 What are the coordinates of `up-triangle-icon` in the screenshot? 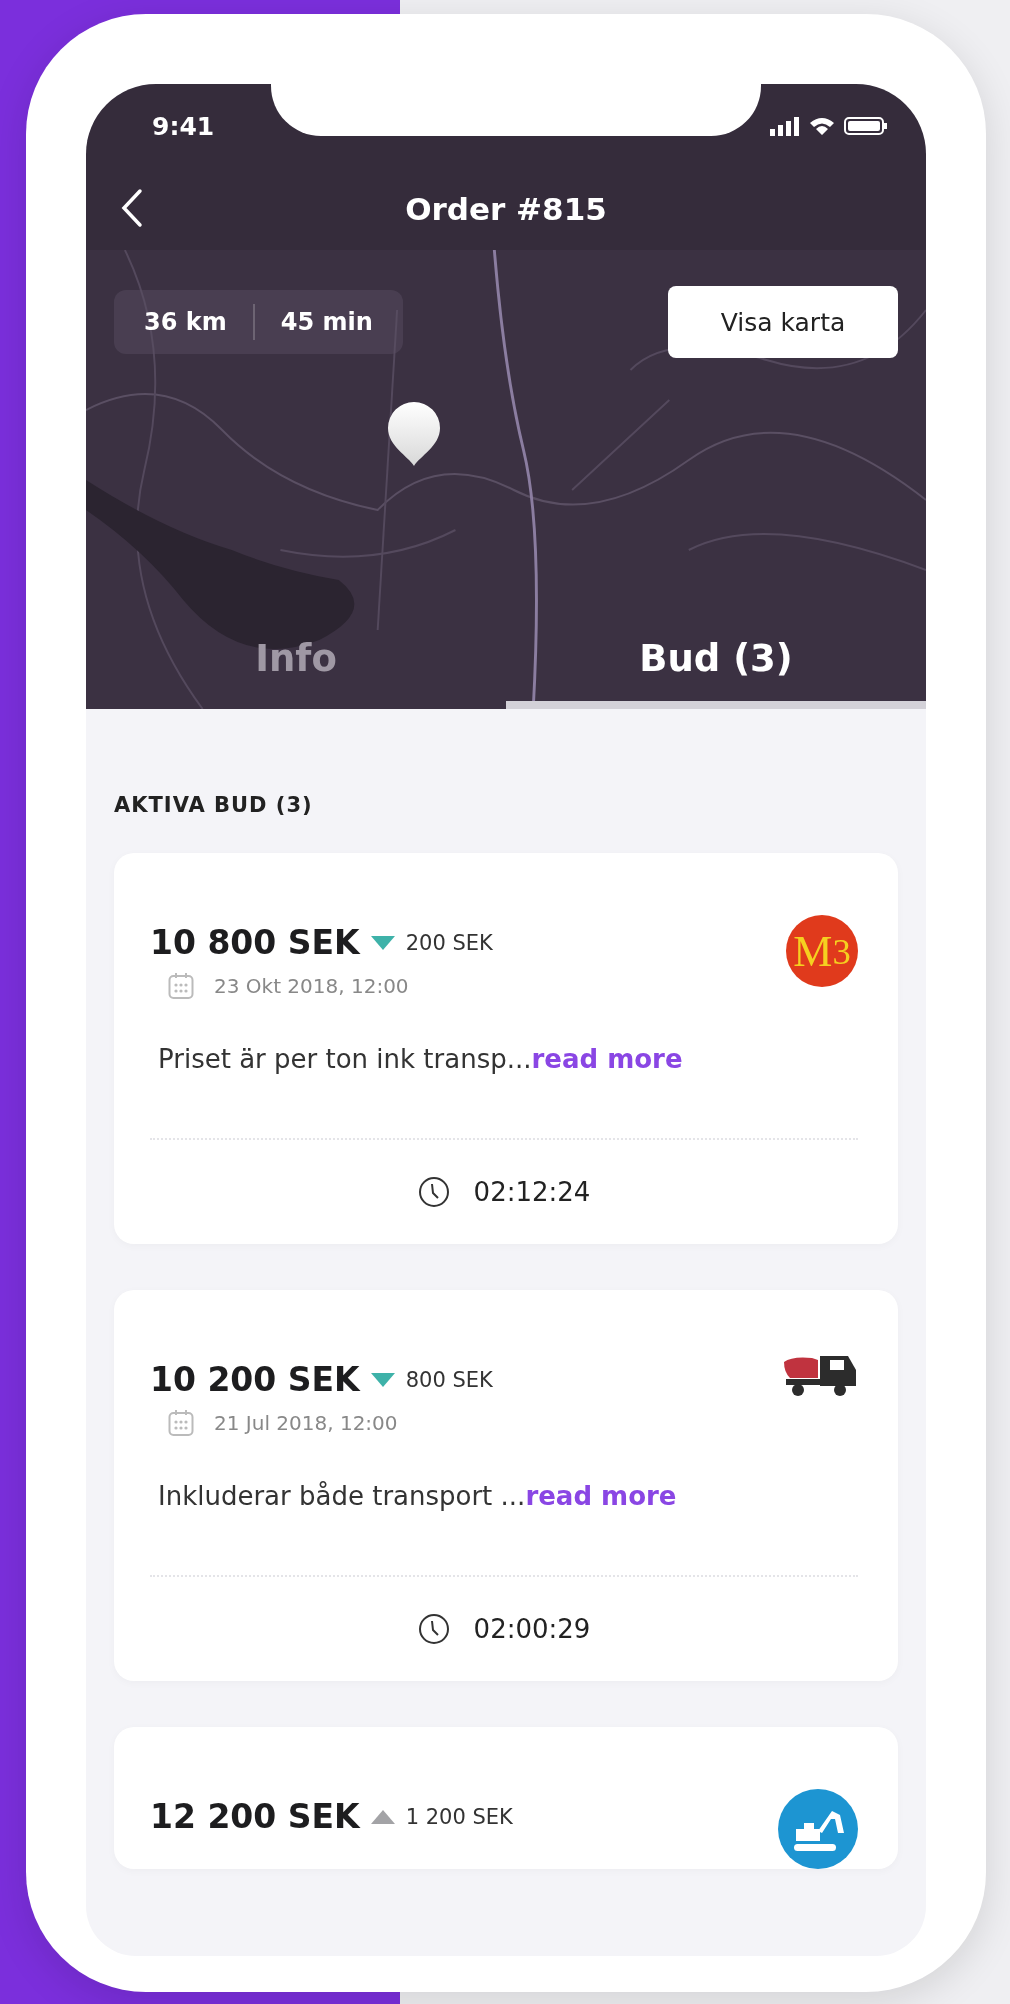 It's located at (382, 1816).